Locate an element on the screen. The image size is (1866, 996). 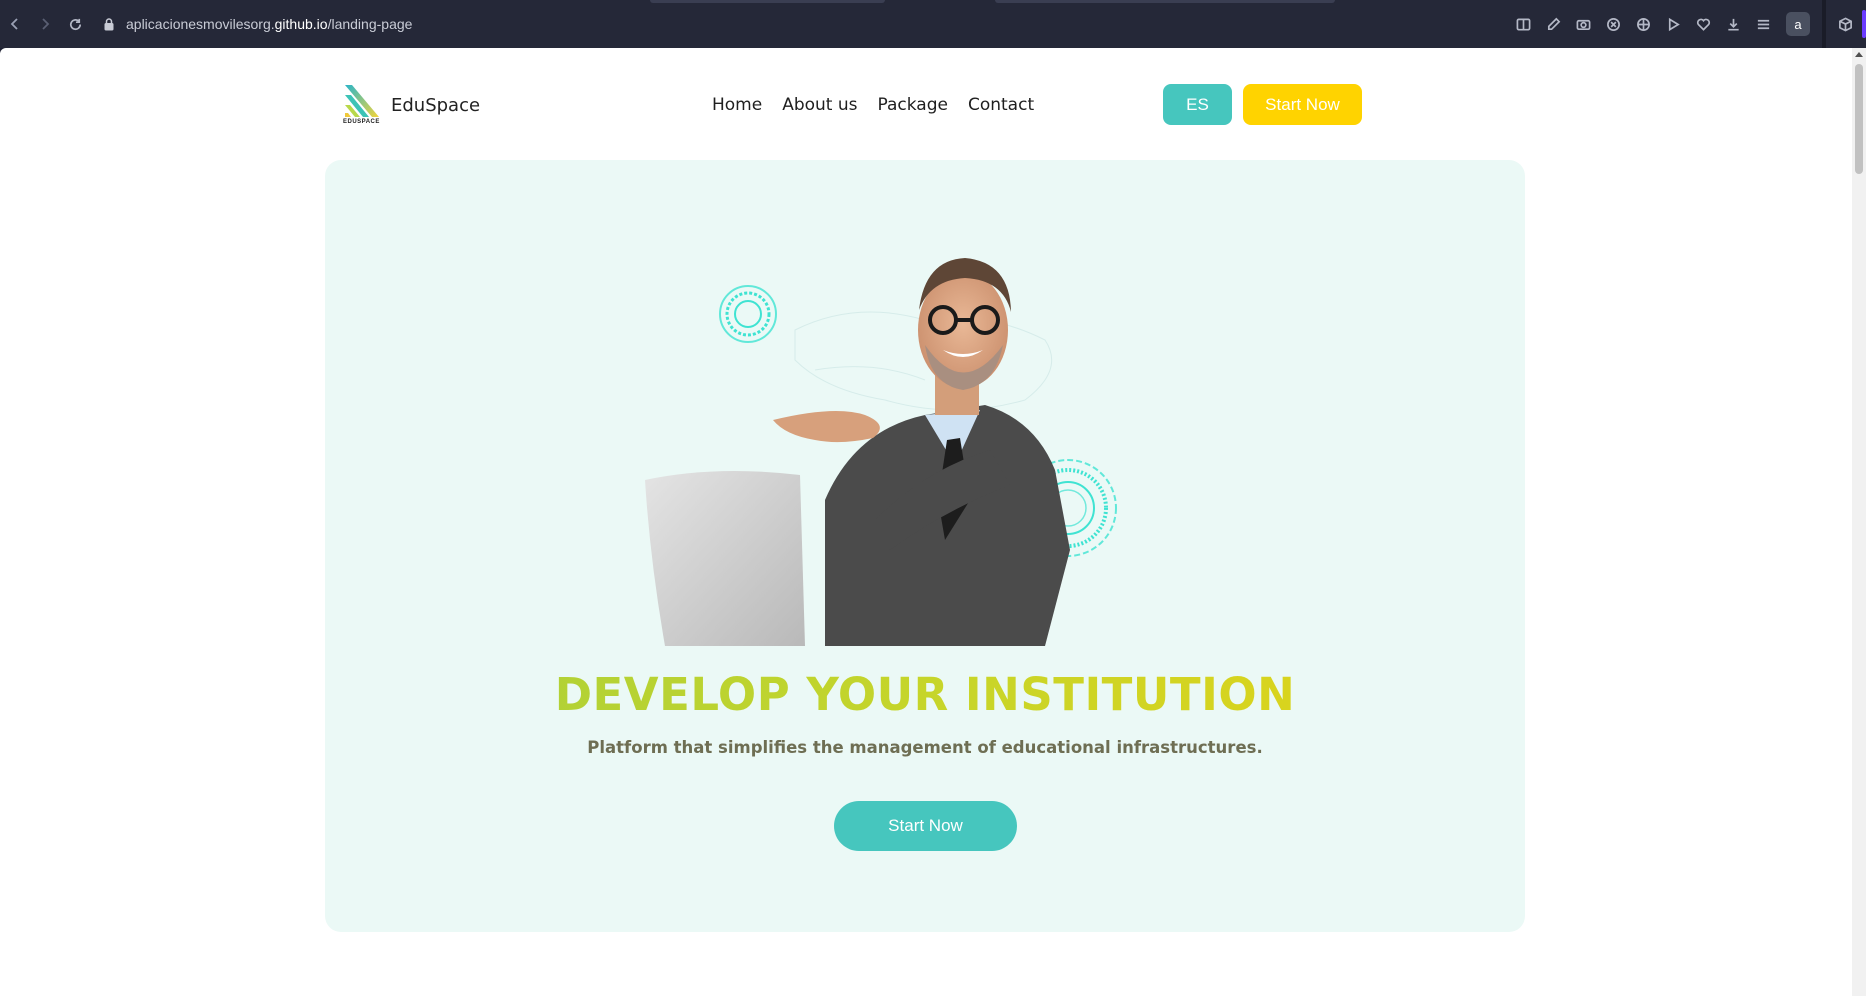
browser-extension-icons: a is located at coordinates (1687, 24).